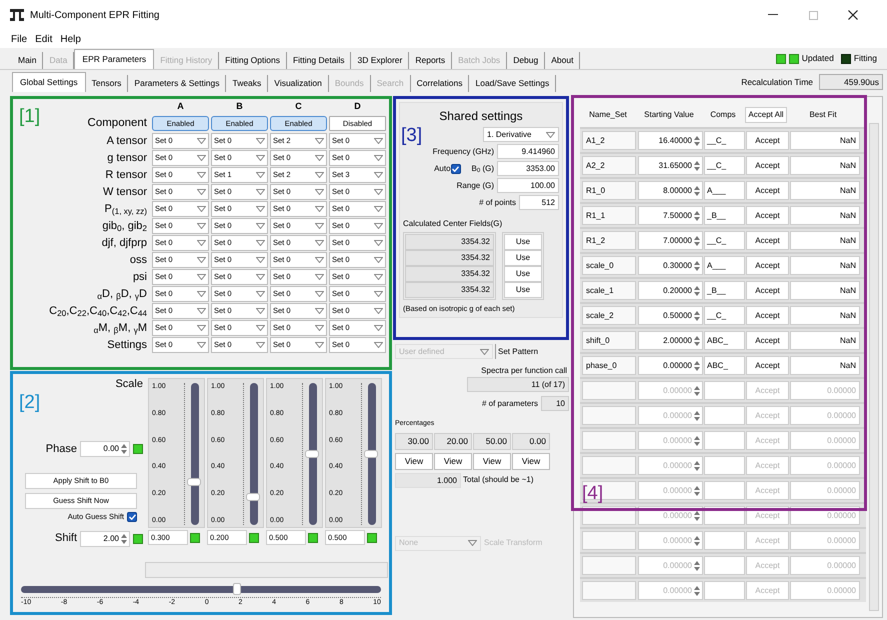 Image resolution: width=887 pixels, height=620 pixels. I want to click on tab: EPR Parameters, so click(114, 58).